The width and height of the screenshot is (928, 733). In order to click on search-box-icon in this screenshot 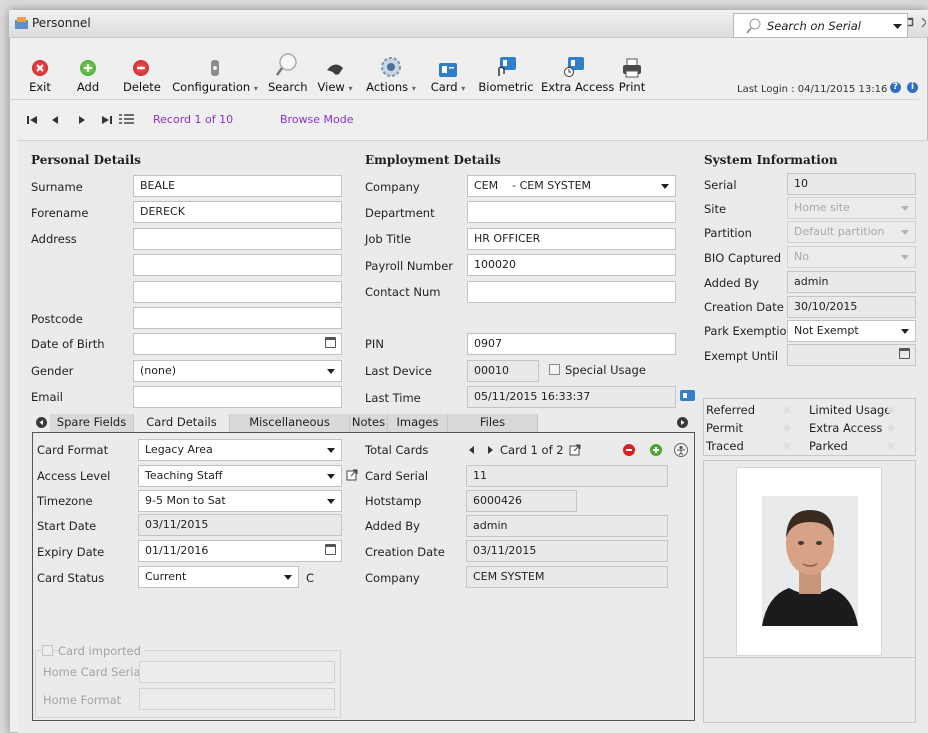, I will do `click(753, 26)`.